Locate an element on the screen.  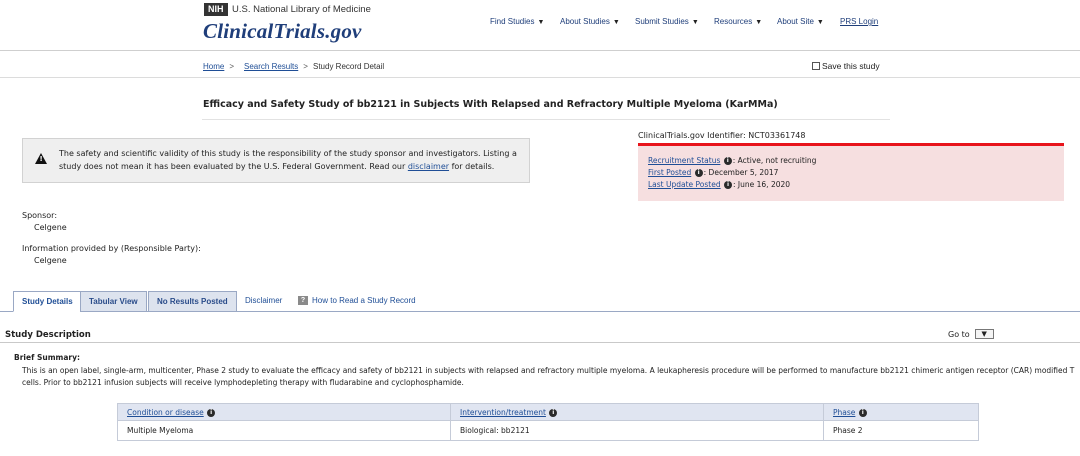
breadcrumb-home: Home is located at coordinates (213, 66).